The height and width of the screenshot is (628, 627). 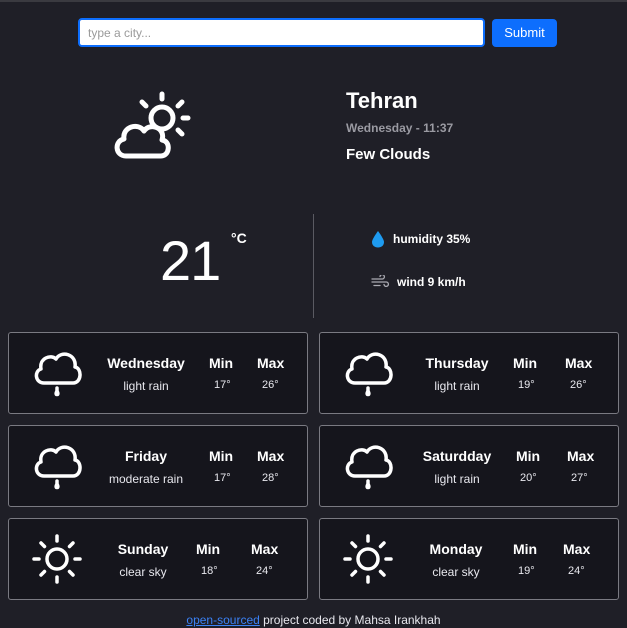 What do you see at coordinates (145, 456) in the screenshot?
I see `forecast-day: Friday` at bounding box center [145, 456].